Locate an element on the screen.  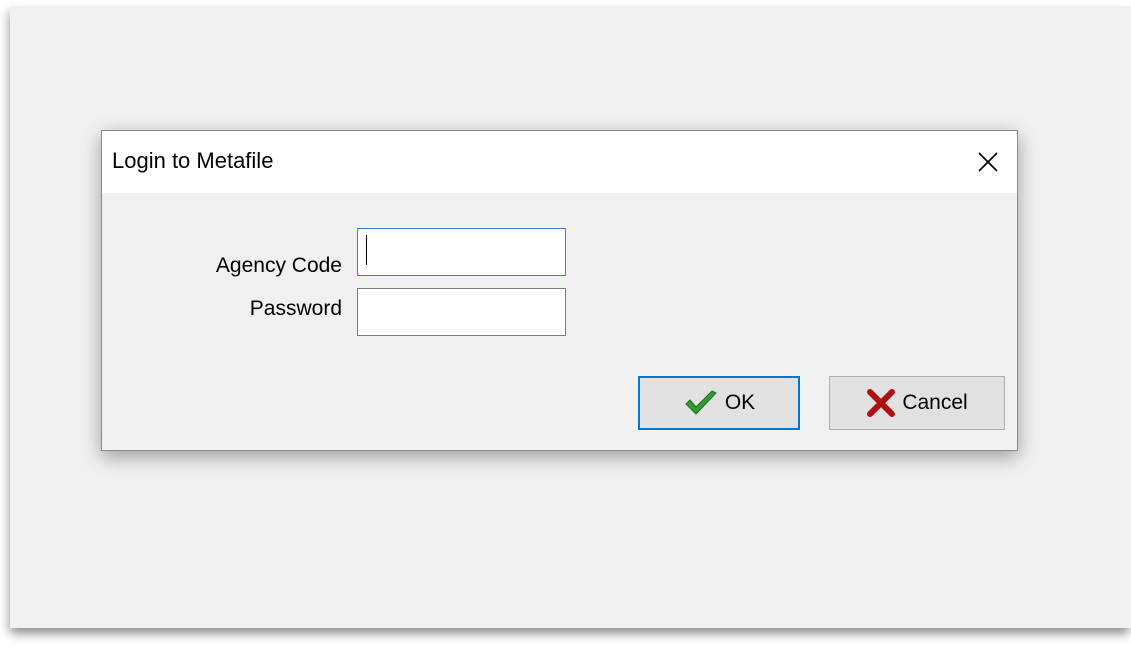
password-input is located at coordinates (461, 312).